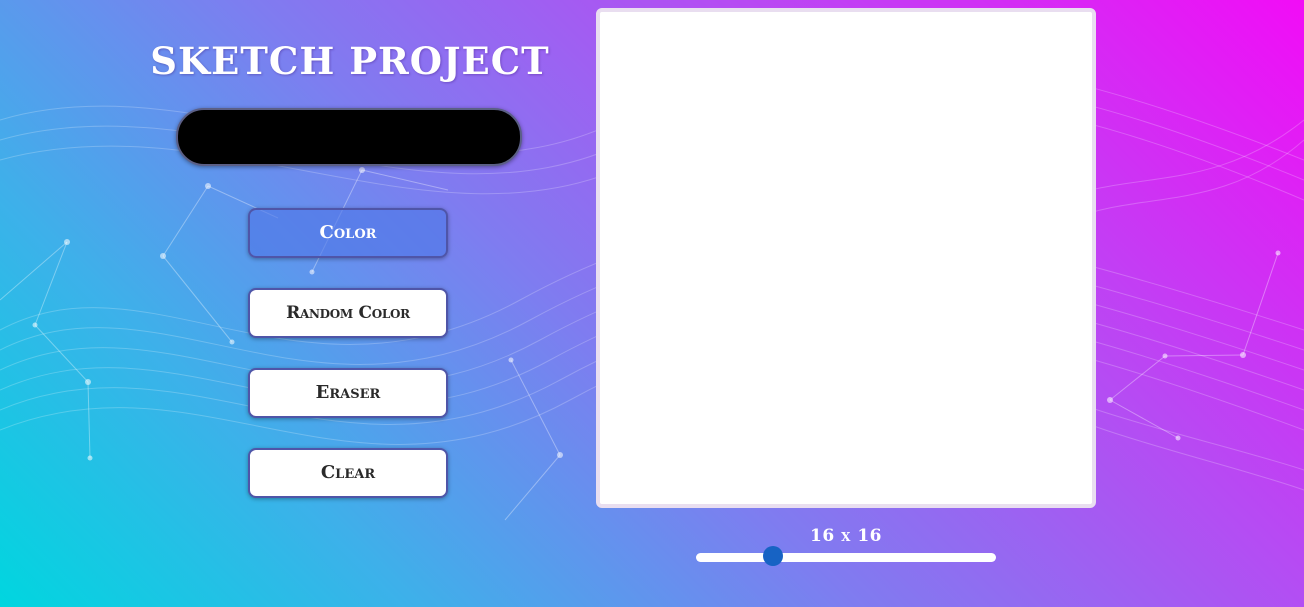  What do you see at coordinates (348, 473) in the screenshot?
I see `clear-button: Clear` at bounding box center [348, 473].